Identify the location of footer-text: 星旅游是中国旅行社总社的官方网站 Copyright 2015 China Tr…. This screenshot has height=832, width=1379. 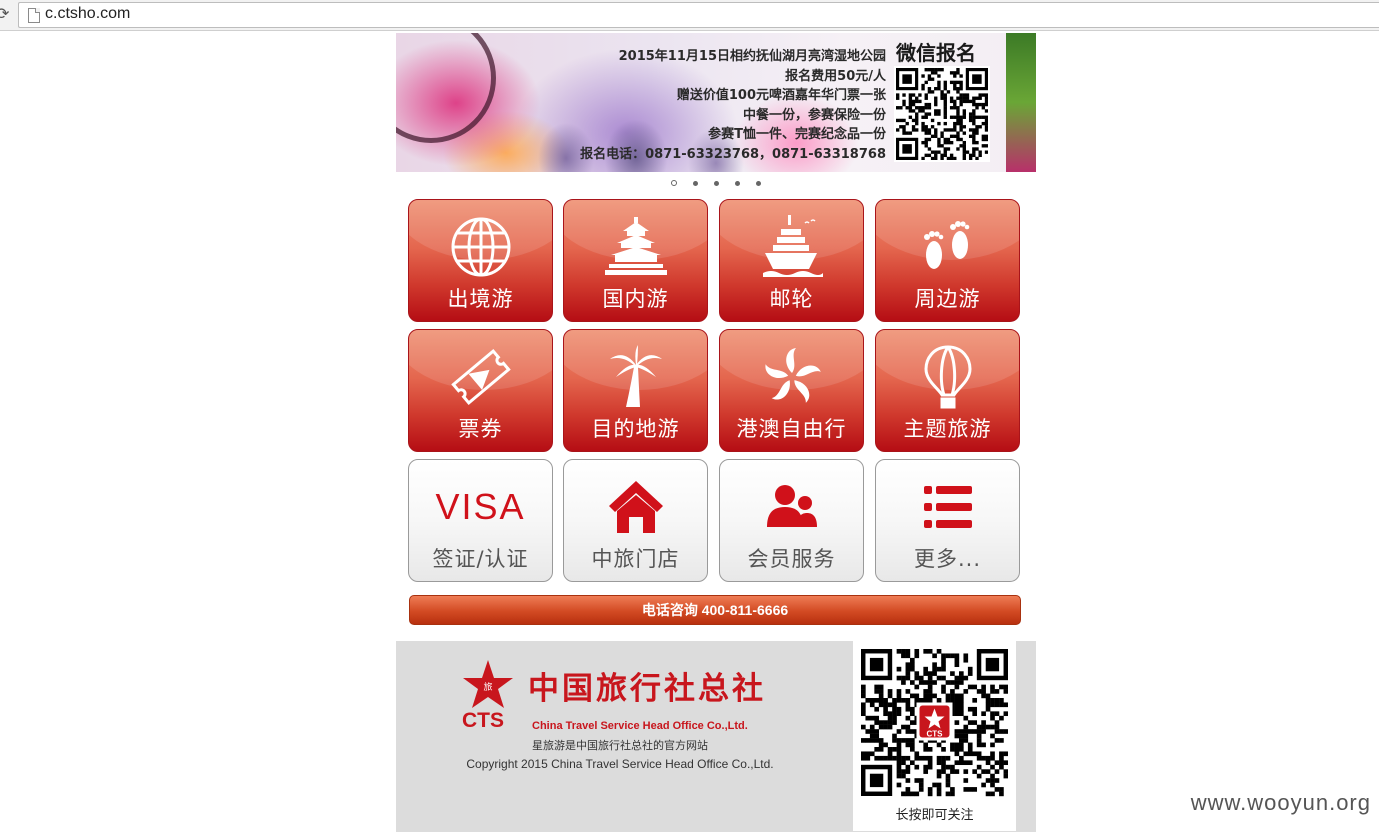
(620, 755).